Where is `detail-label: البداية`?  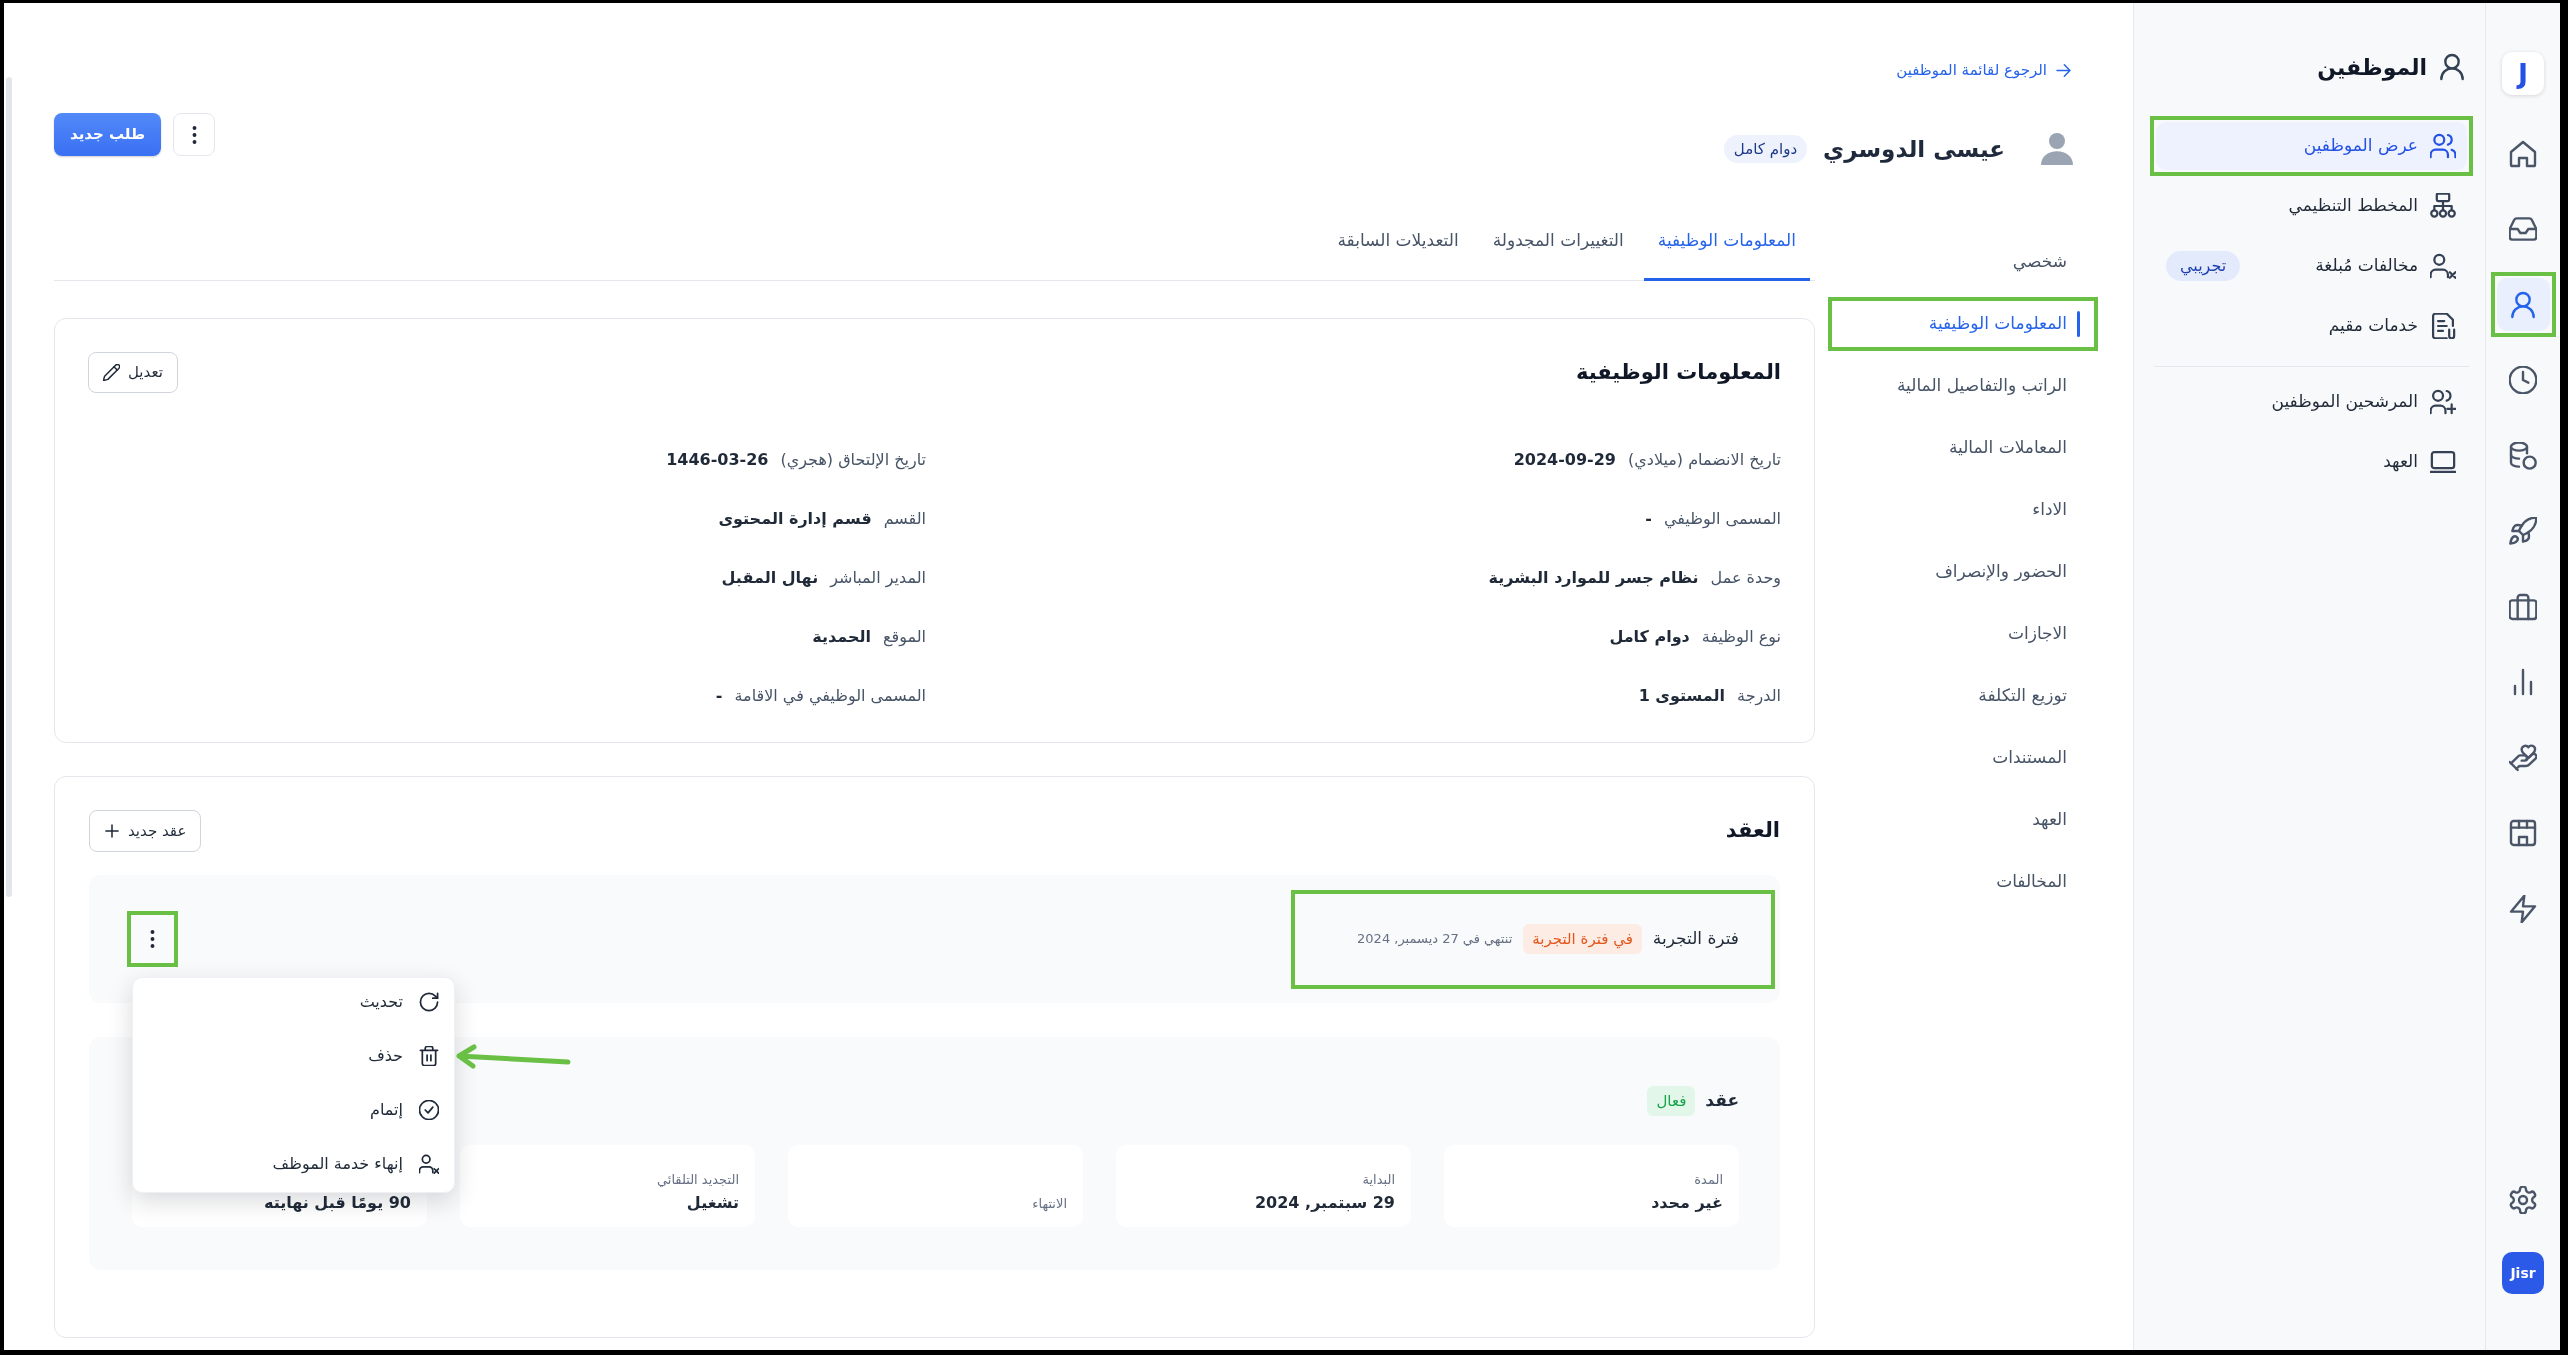 detail-label: البداية is located at coordinates (1378, 1180).